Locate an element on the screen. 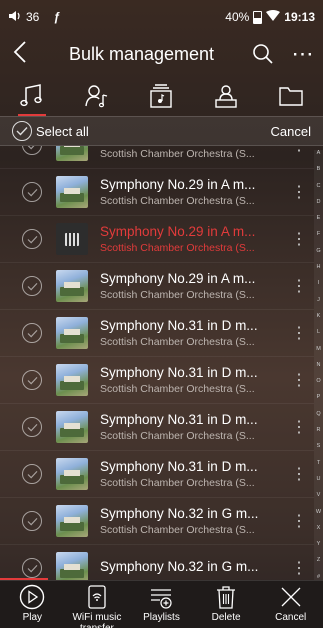 This screenshot has height=628, width=323. tab-albums is located at coordinates (161, 96).